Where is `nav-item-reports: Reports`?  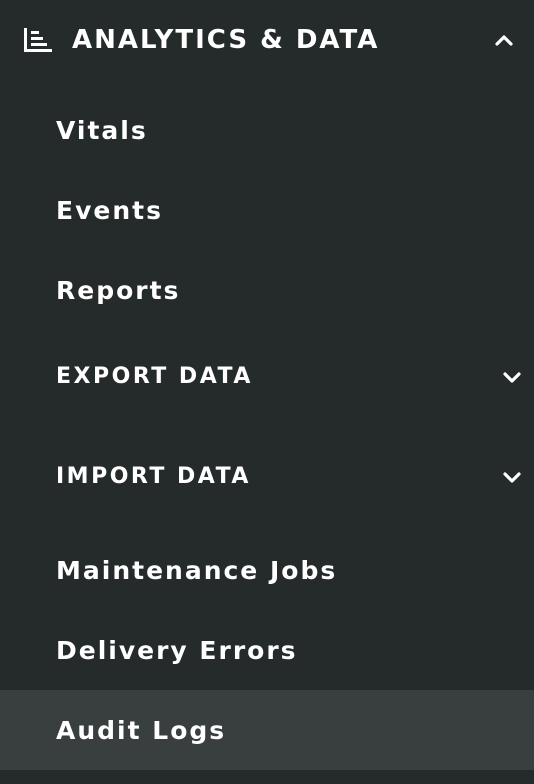
nav-item-reports: Reports is located at coordinates (267, 292).